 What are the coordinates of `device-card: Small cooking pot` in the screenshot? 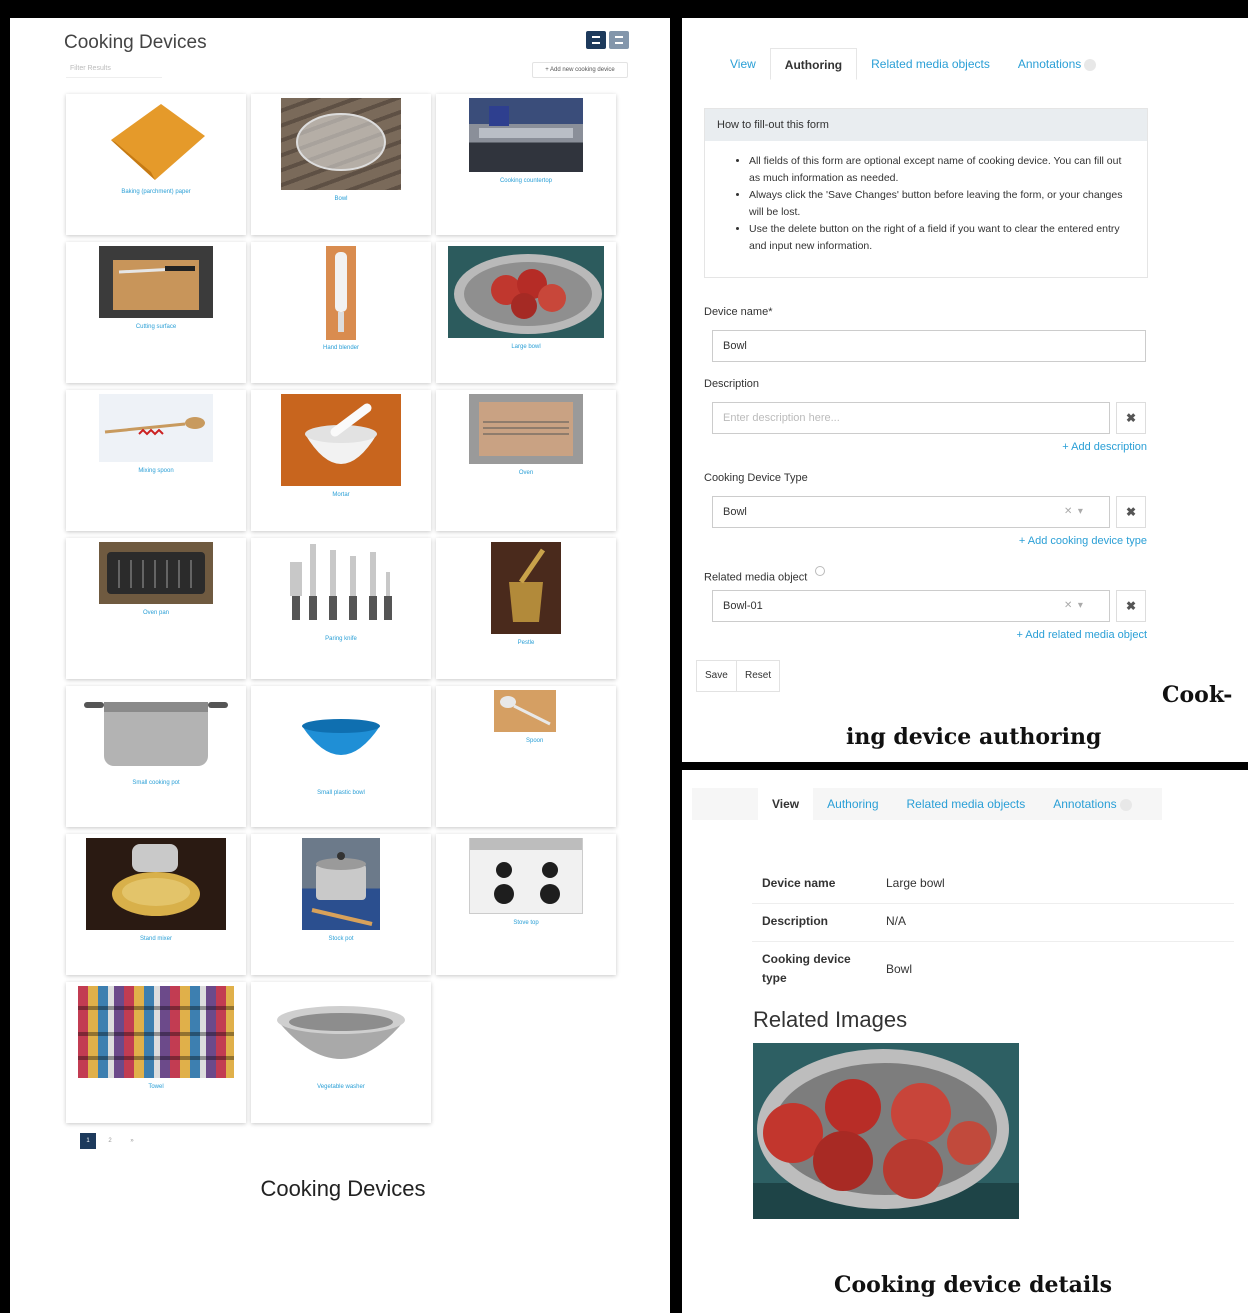 It's located at (156, 756).